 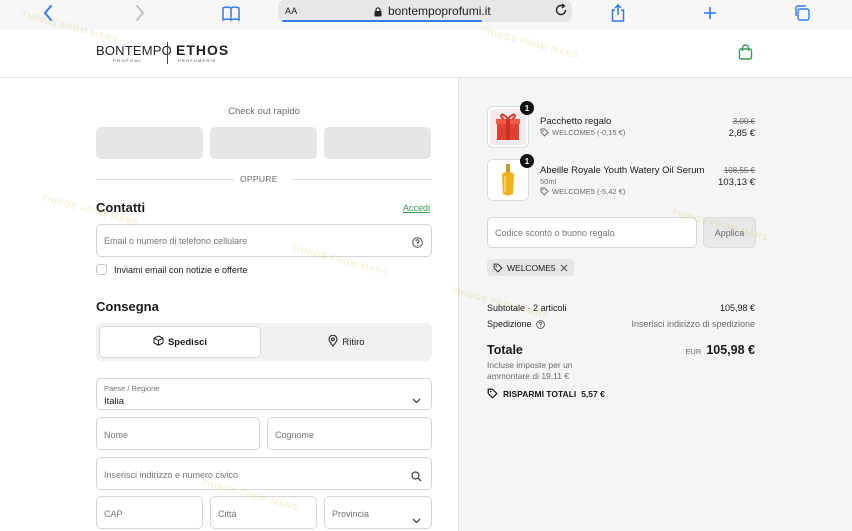 What do you see at coordinates (114, 401) in the screenshot?
I see `country-value: Italia` at bounding box center [114, 401].